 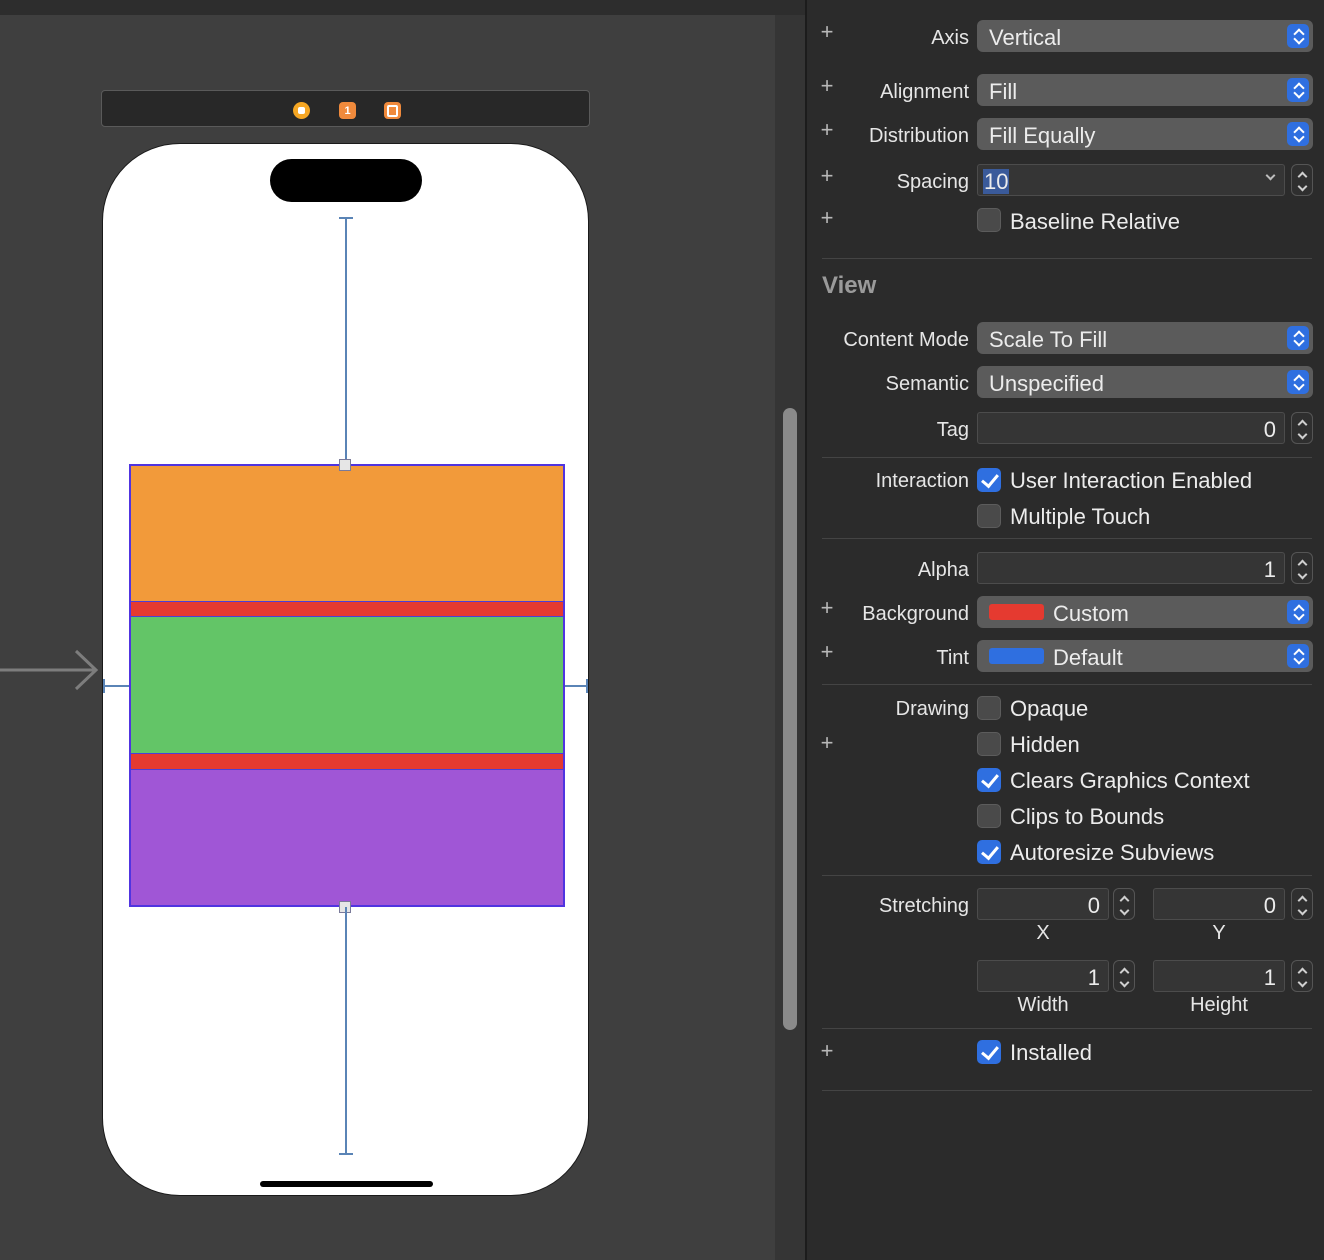 I want to click on installed-checkbox, so click(x=989, y=1052).